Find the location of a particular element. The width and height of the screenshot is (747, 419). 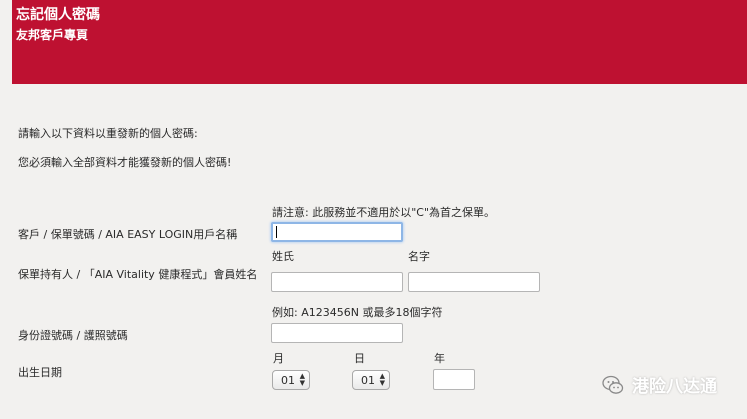

surname-input is located at coordinates (337, 284).